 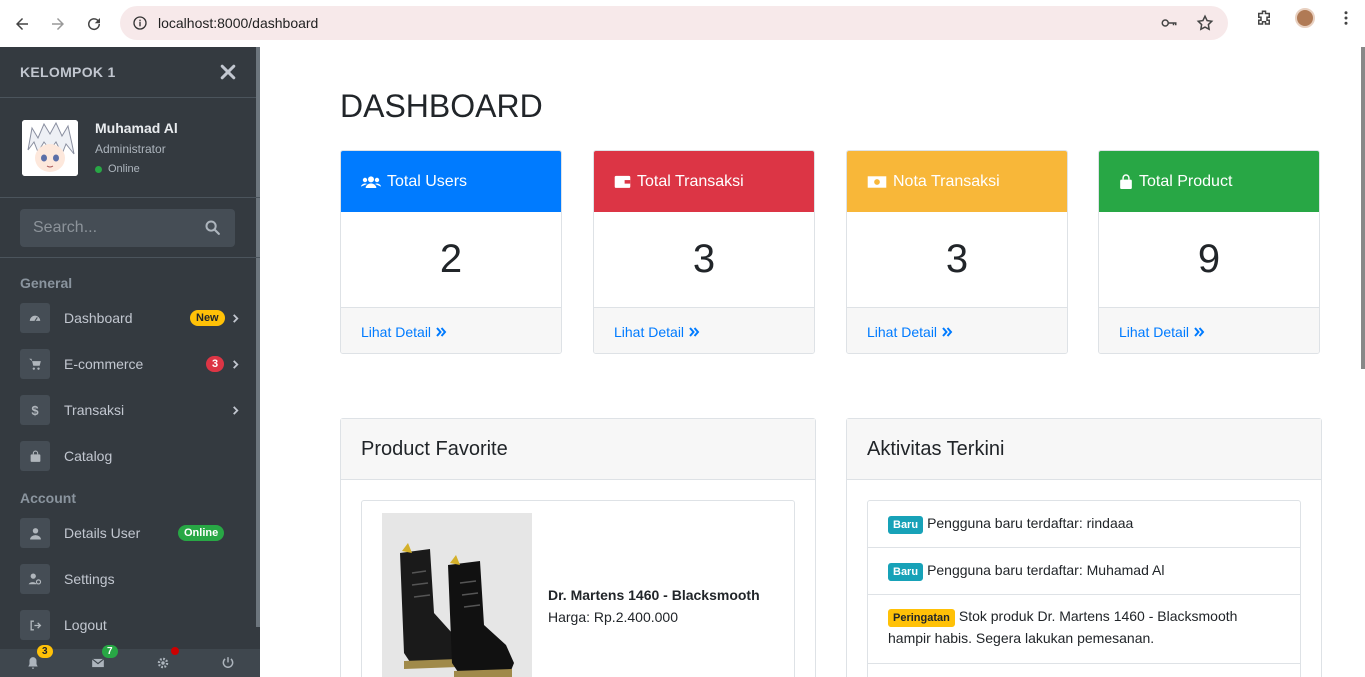 I want to click on reload-icon, so click(x=94, y=23).